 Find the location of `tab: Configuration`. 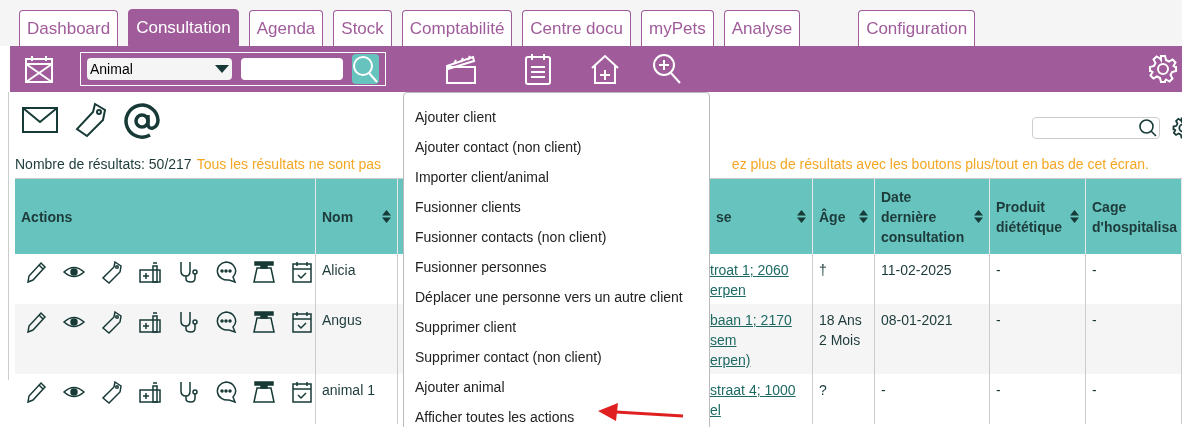

tab: Configuration is located at coordinates (917, 28).